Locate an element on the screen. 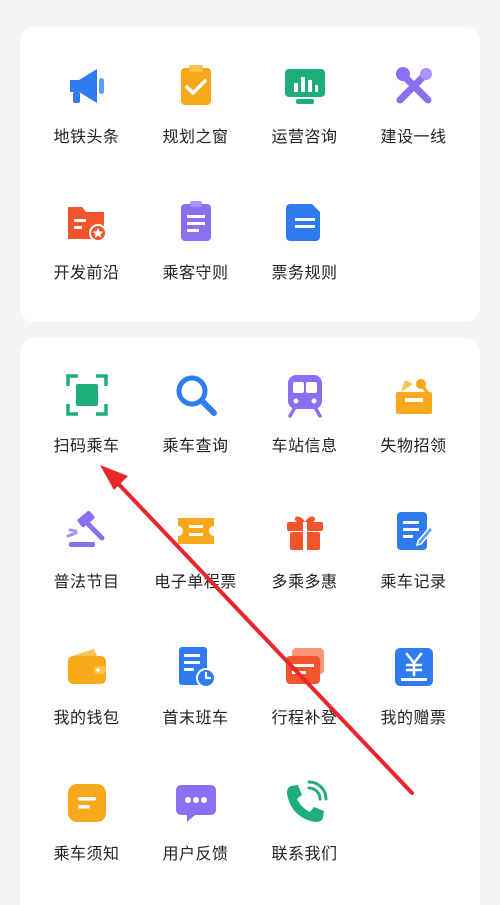 Image resolution: width=500 pixels, height=905 pixels. tile-label: 我的钱包 is located at coordinates (86, 717).